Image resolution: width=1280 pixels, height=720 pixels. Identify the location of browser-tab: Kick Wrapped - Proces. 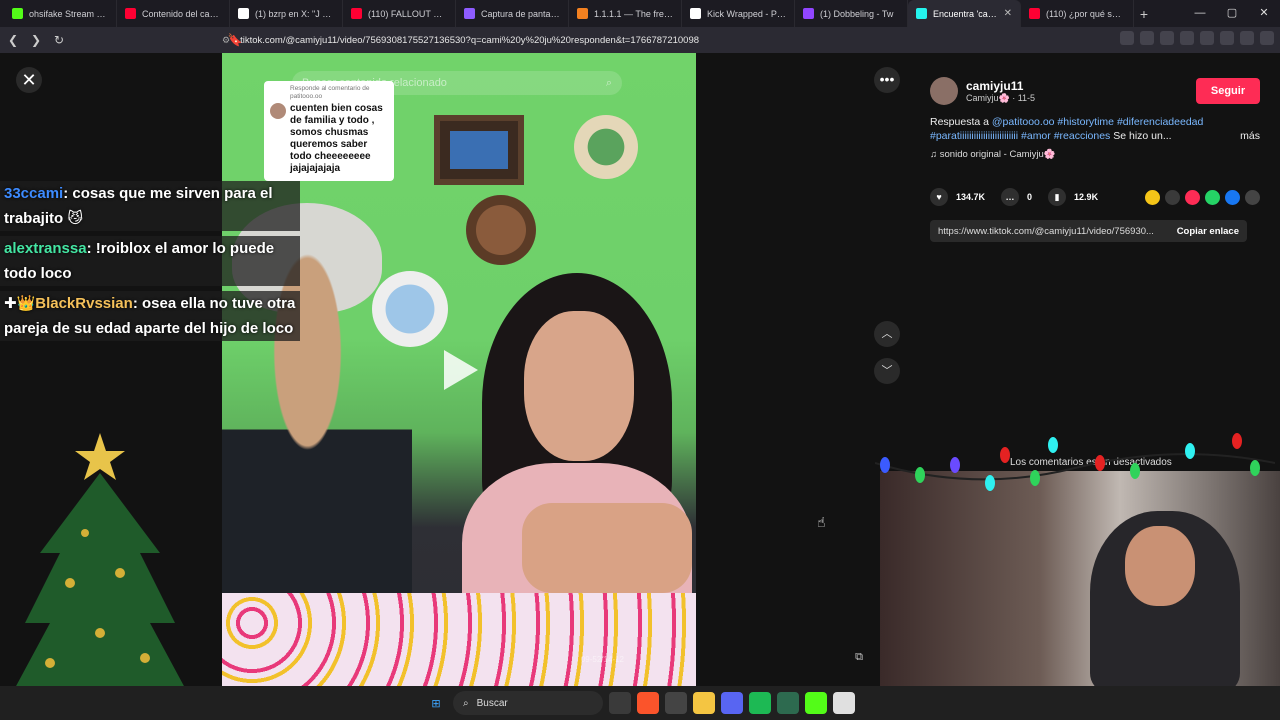
(738, 13).